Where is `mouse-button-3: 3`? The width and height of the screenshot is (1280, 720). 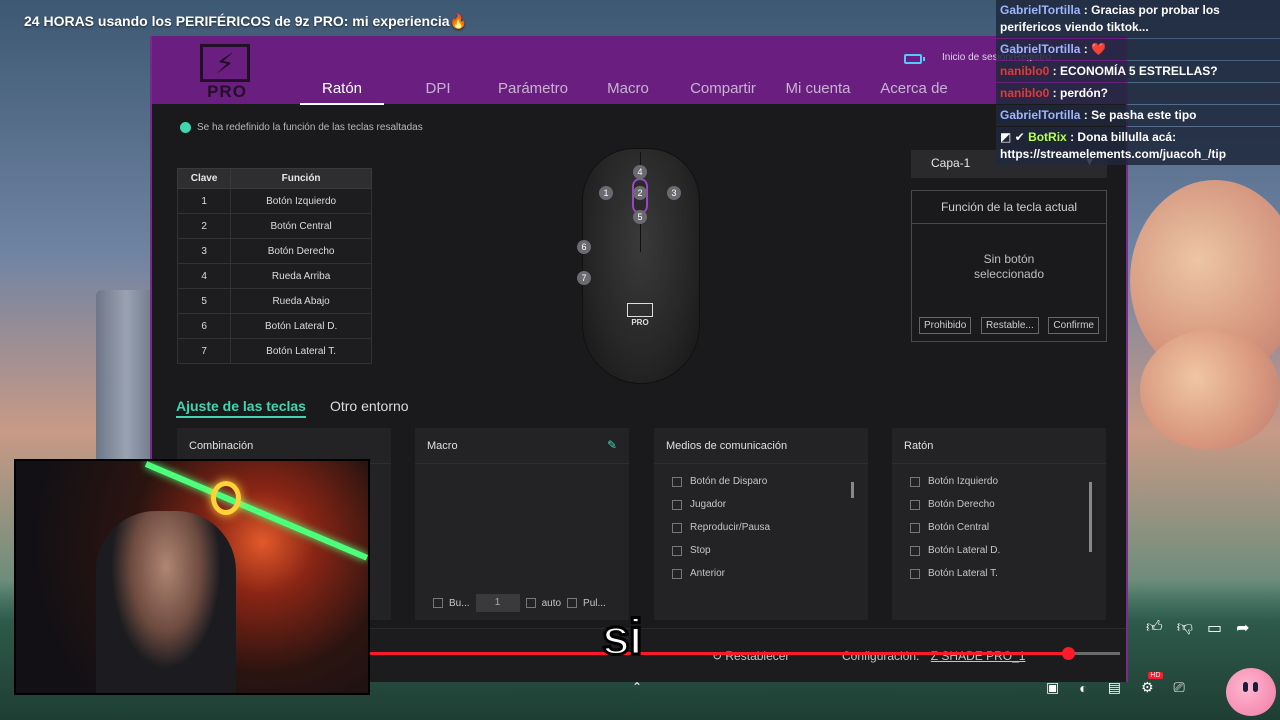 mouse-button-3: 3 is located at coordinates (674, 193).